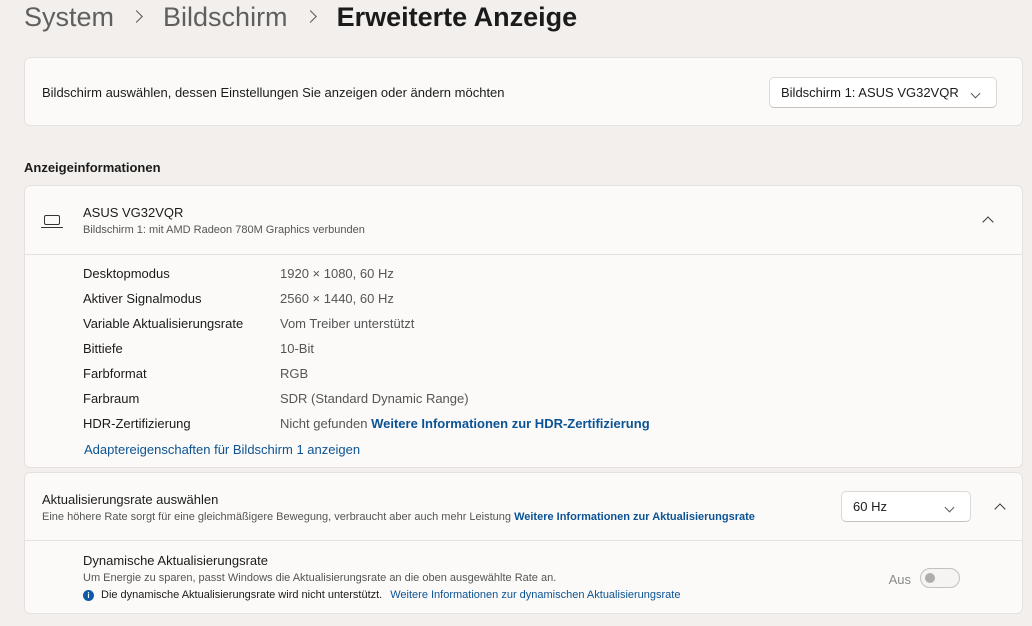 This screenshot has height=626, width=1032. What do you see at coordinates (92, 167) in the screenshot?
I see `section-heading-display-info: Anzeigeinformationen` at bounding box center [92, 167].